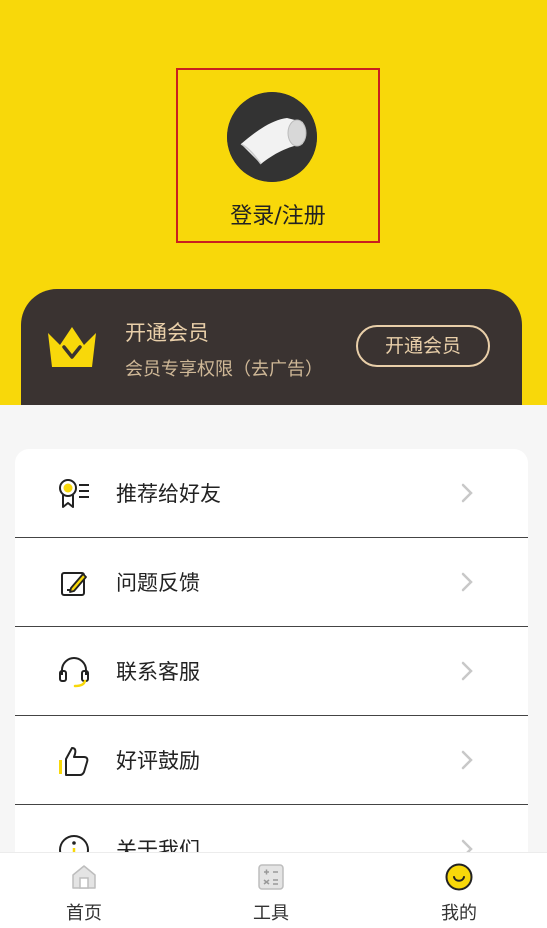 The image size is (547, 928). Describe the element at coordinates (74, 493) in the screenshot. I see `recommend-icon` at that location.